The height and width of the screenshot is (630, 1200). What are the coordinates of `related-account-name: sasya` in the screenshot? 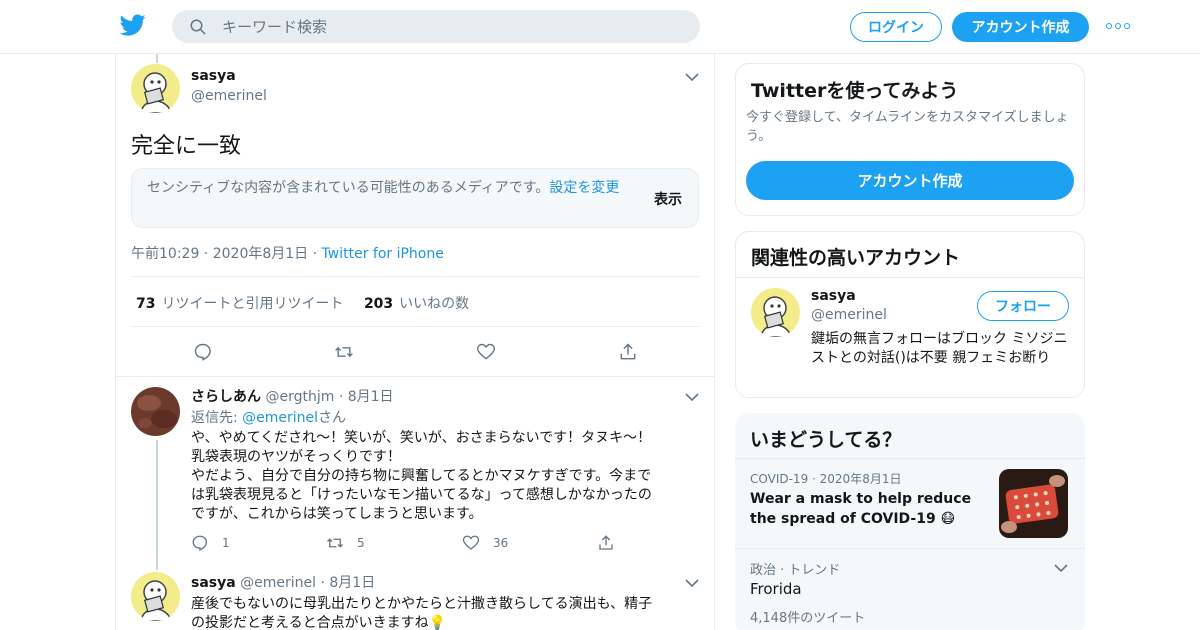 It's located at (833, 296).